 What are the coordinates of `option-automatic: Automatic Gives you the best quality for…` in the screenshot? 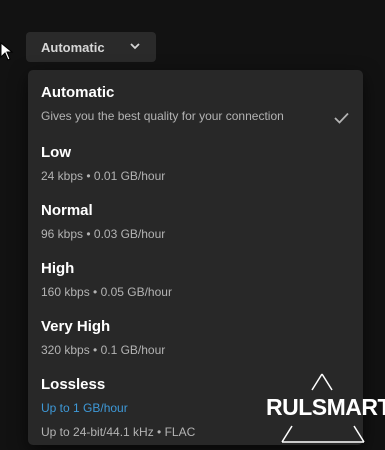 It's located at (195, 112).